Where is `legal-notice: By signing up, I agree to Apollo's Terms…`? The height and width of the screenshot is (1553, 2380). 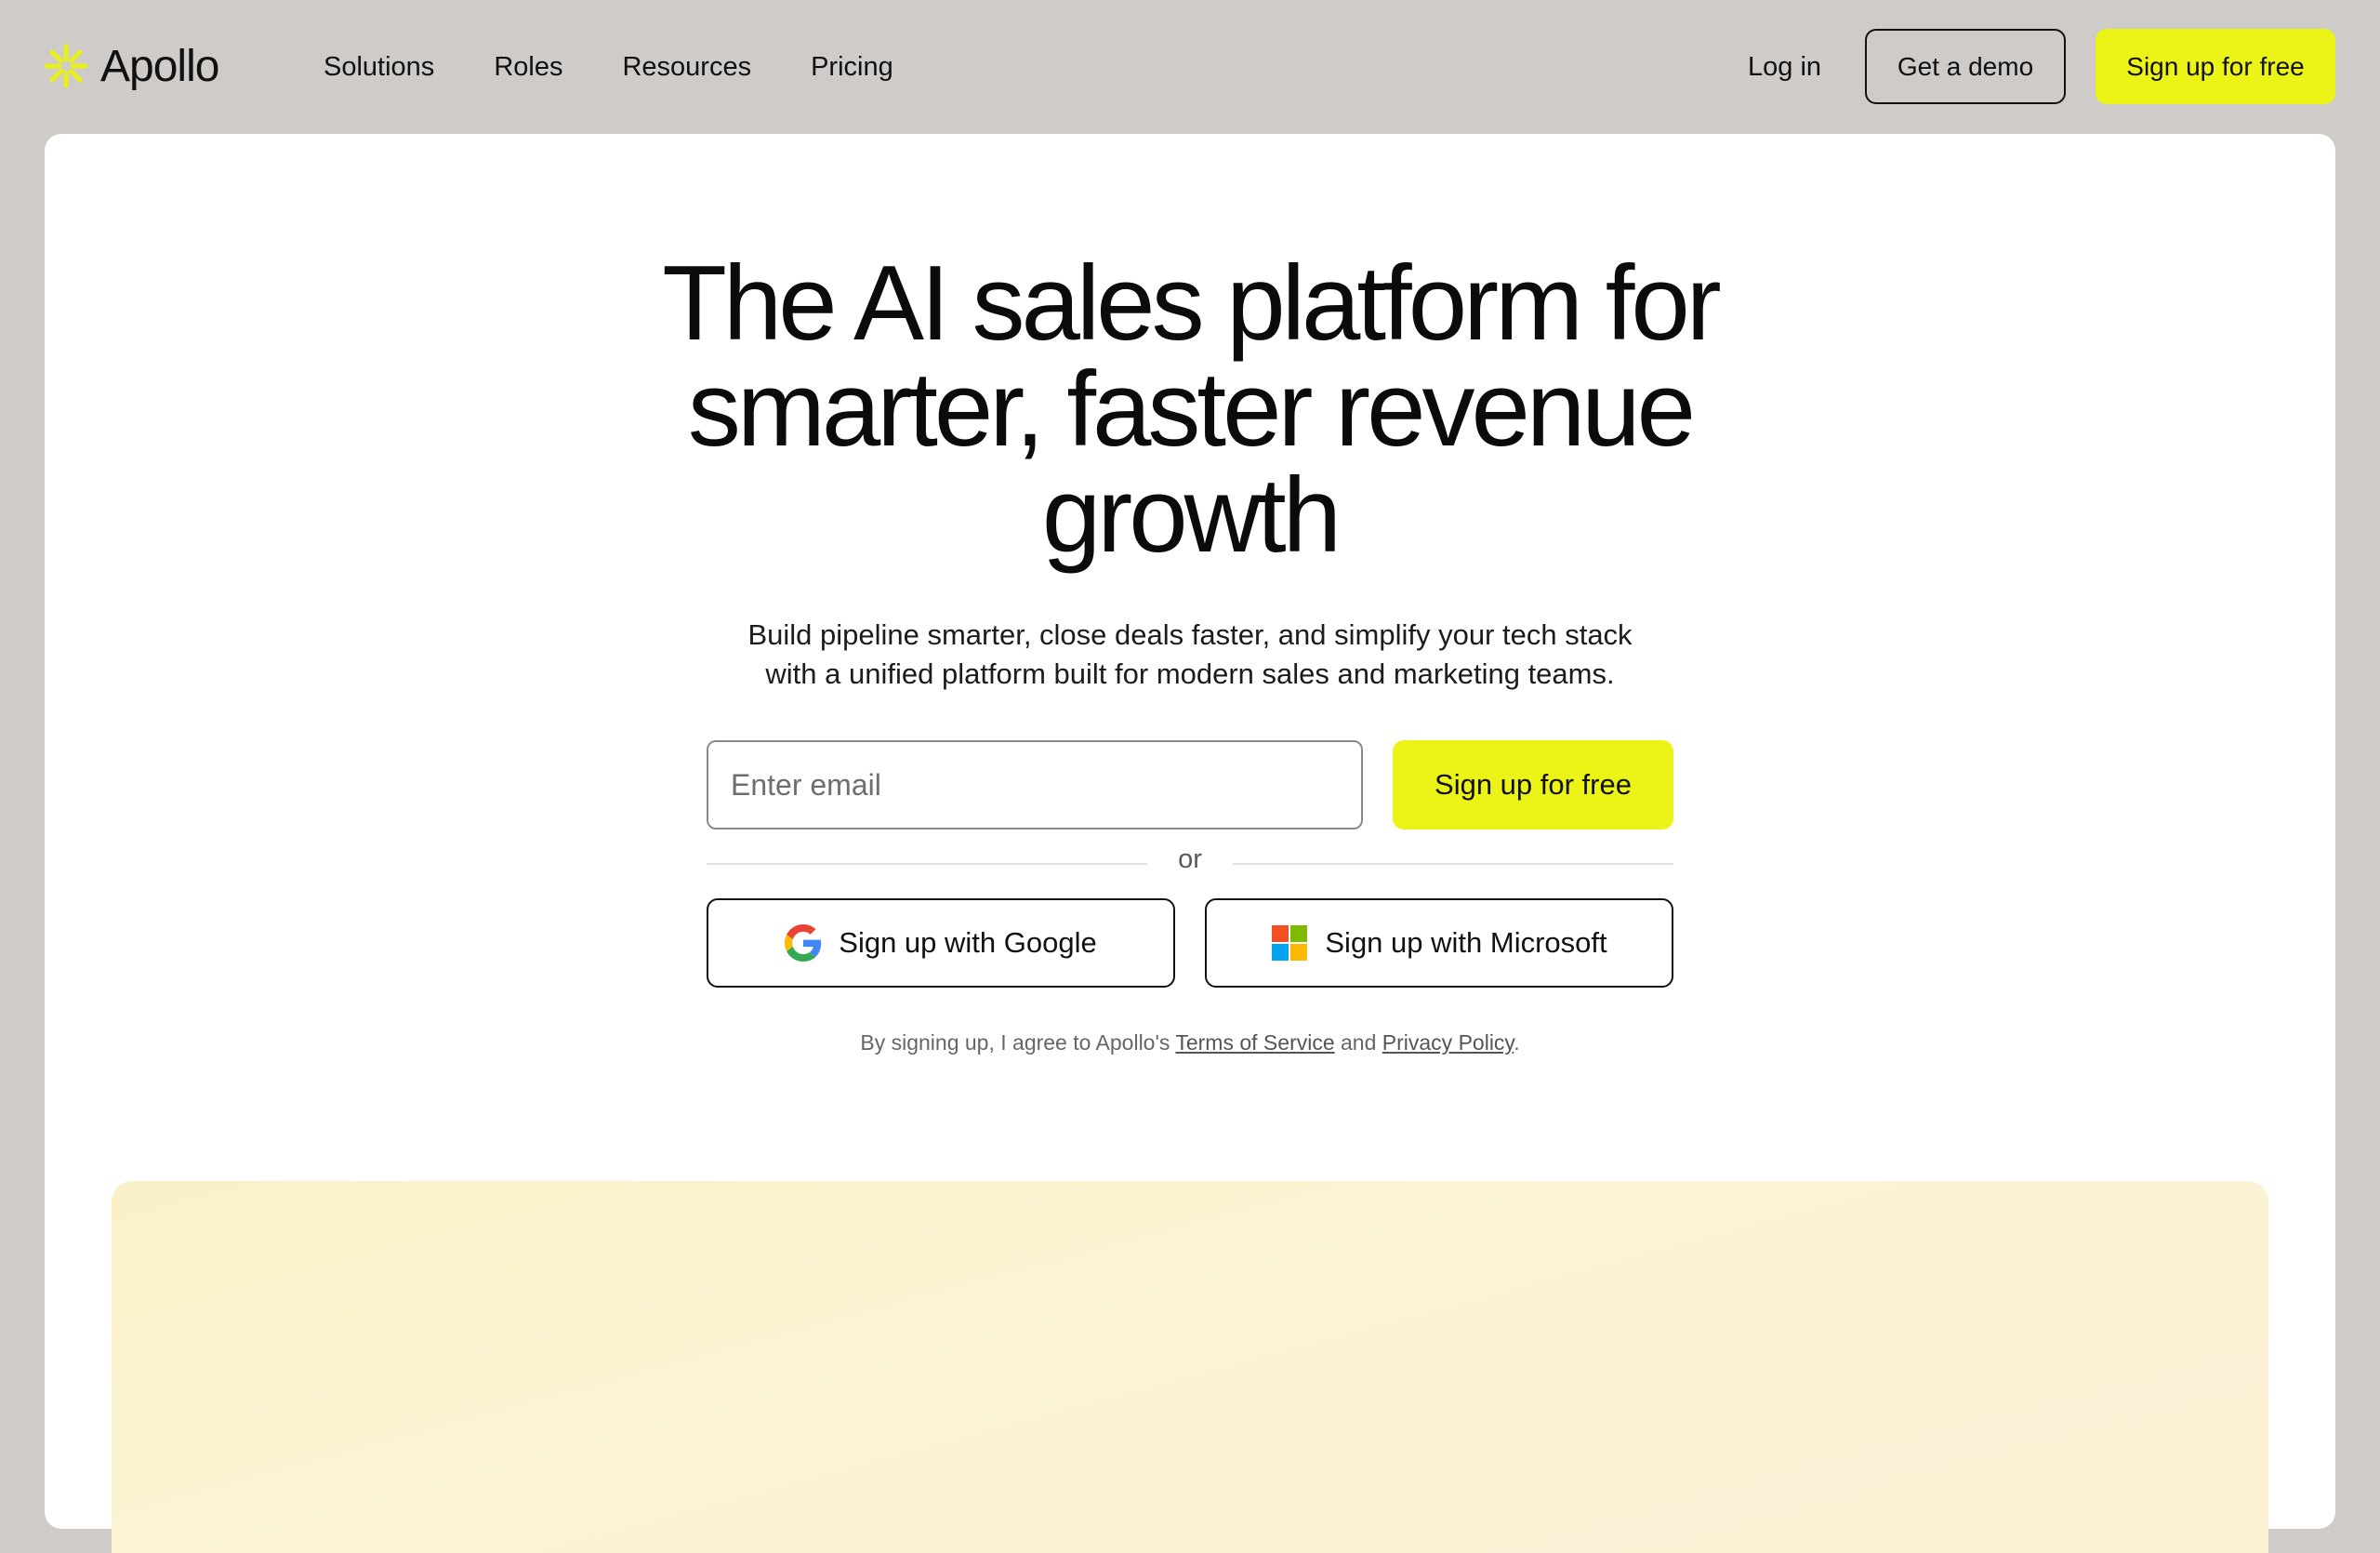 legal-notice: By signing up, I agree to Apollo's Terms… is located at coordinates (1190, 1042).